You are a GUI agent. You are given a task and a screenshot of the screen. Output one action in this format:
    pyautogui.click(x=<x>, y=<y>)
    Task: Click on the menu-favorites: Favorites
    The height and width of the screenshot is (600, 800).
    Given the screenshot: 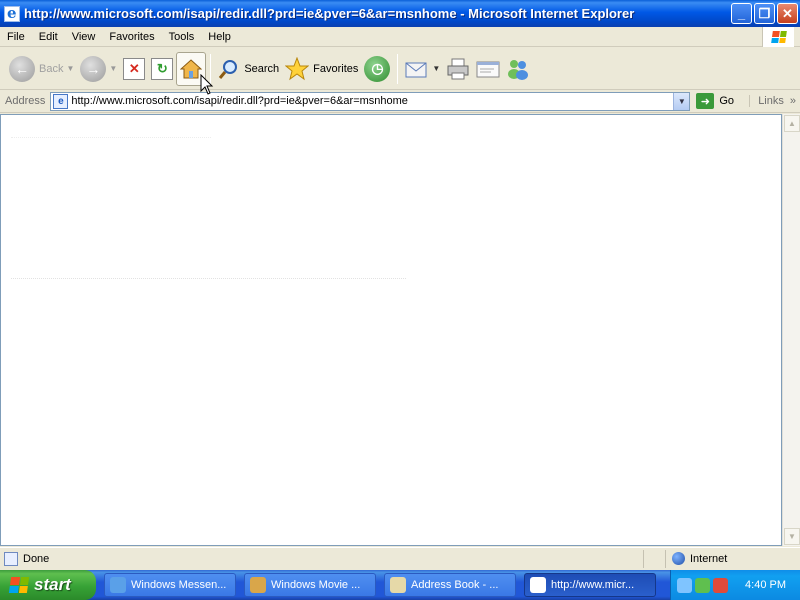 What is the action you would take?
    pyautogui.click(x=131, y=37)
    